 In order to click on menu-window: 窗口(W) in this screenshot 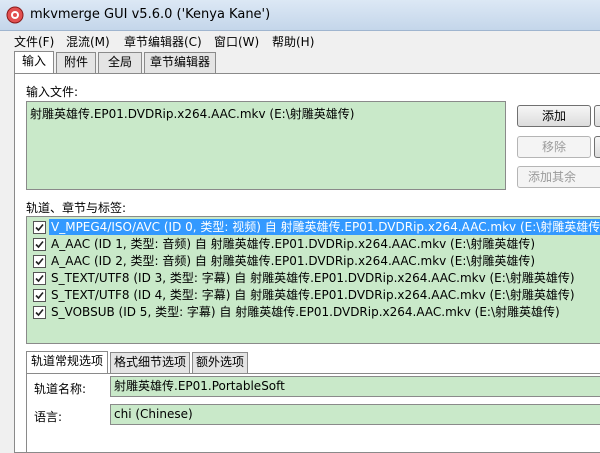, I will do `click(236, 41)`.